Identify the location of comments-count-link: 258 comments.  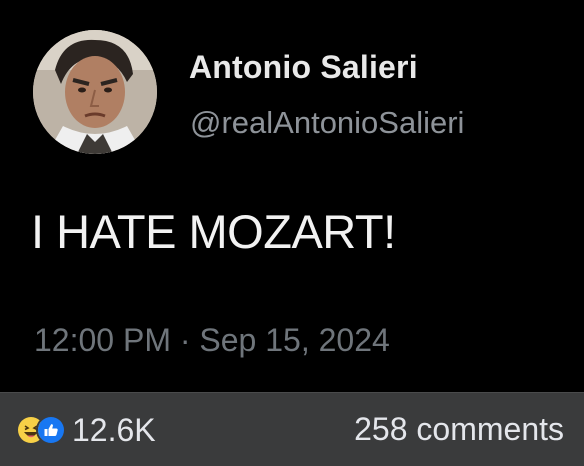
(459, 429).